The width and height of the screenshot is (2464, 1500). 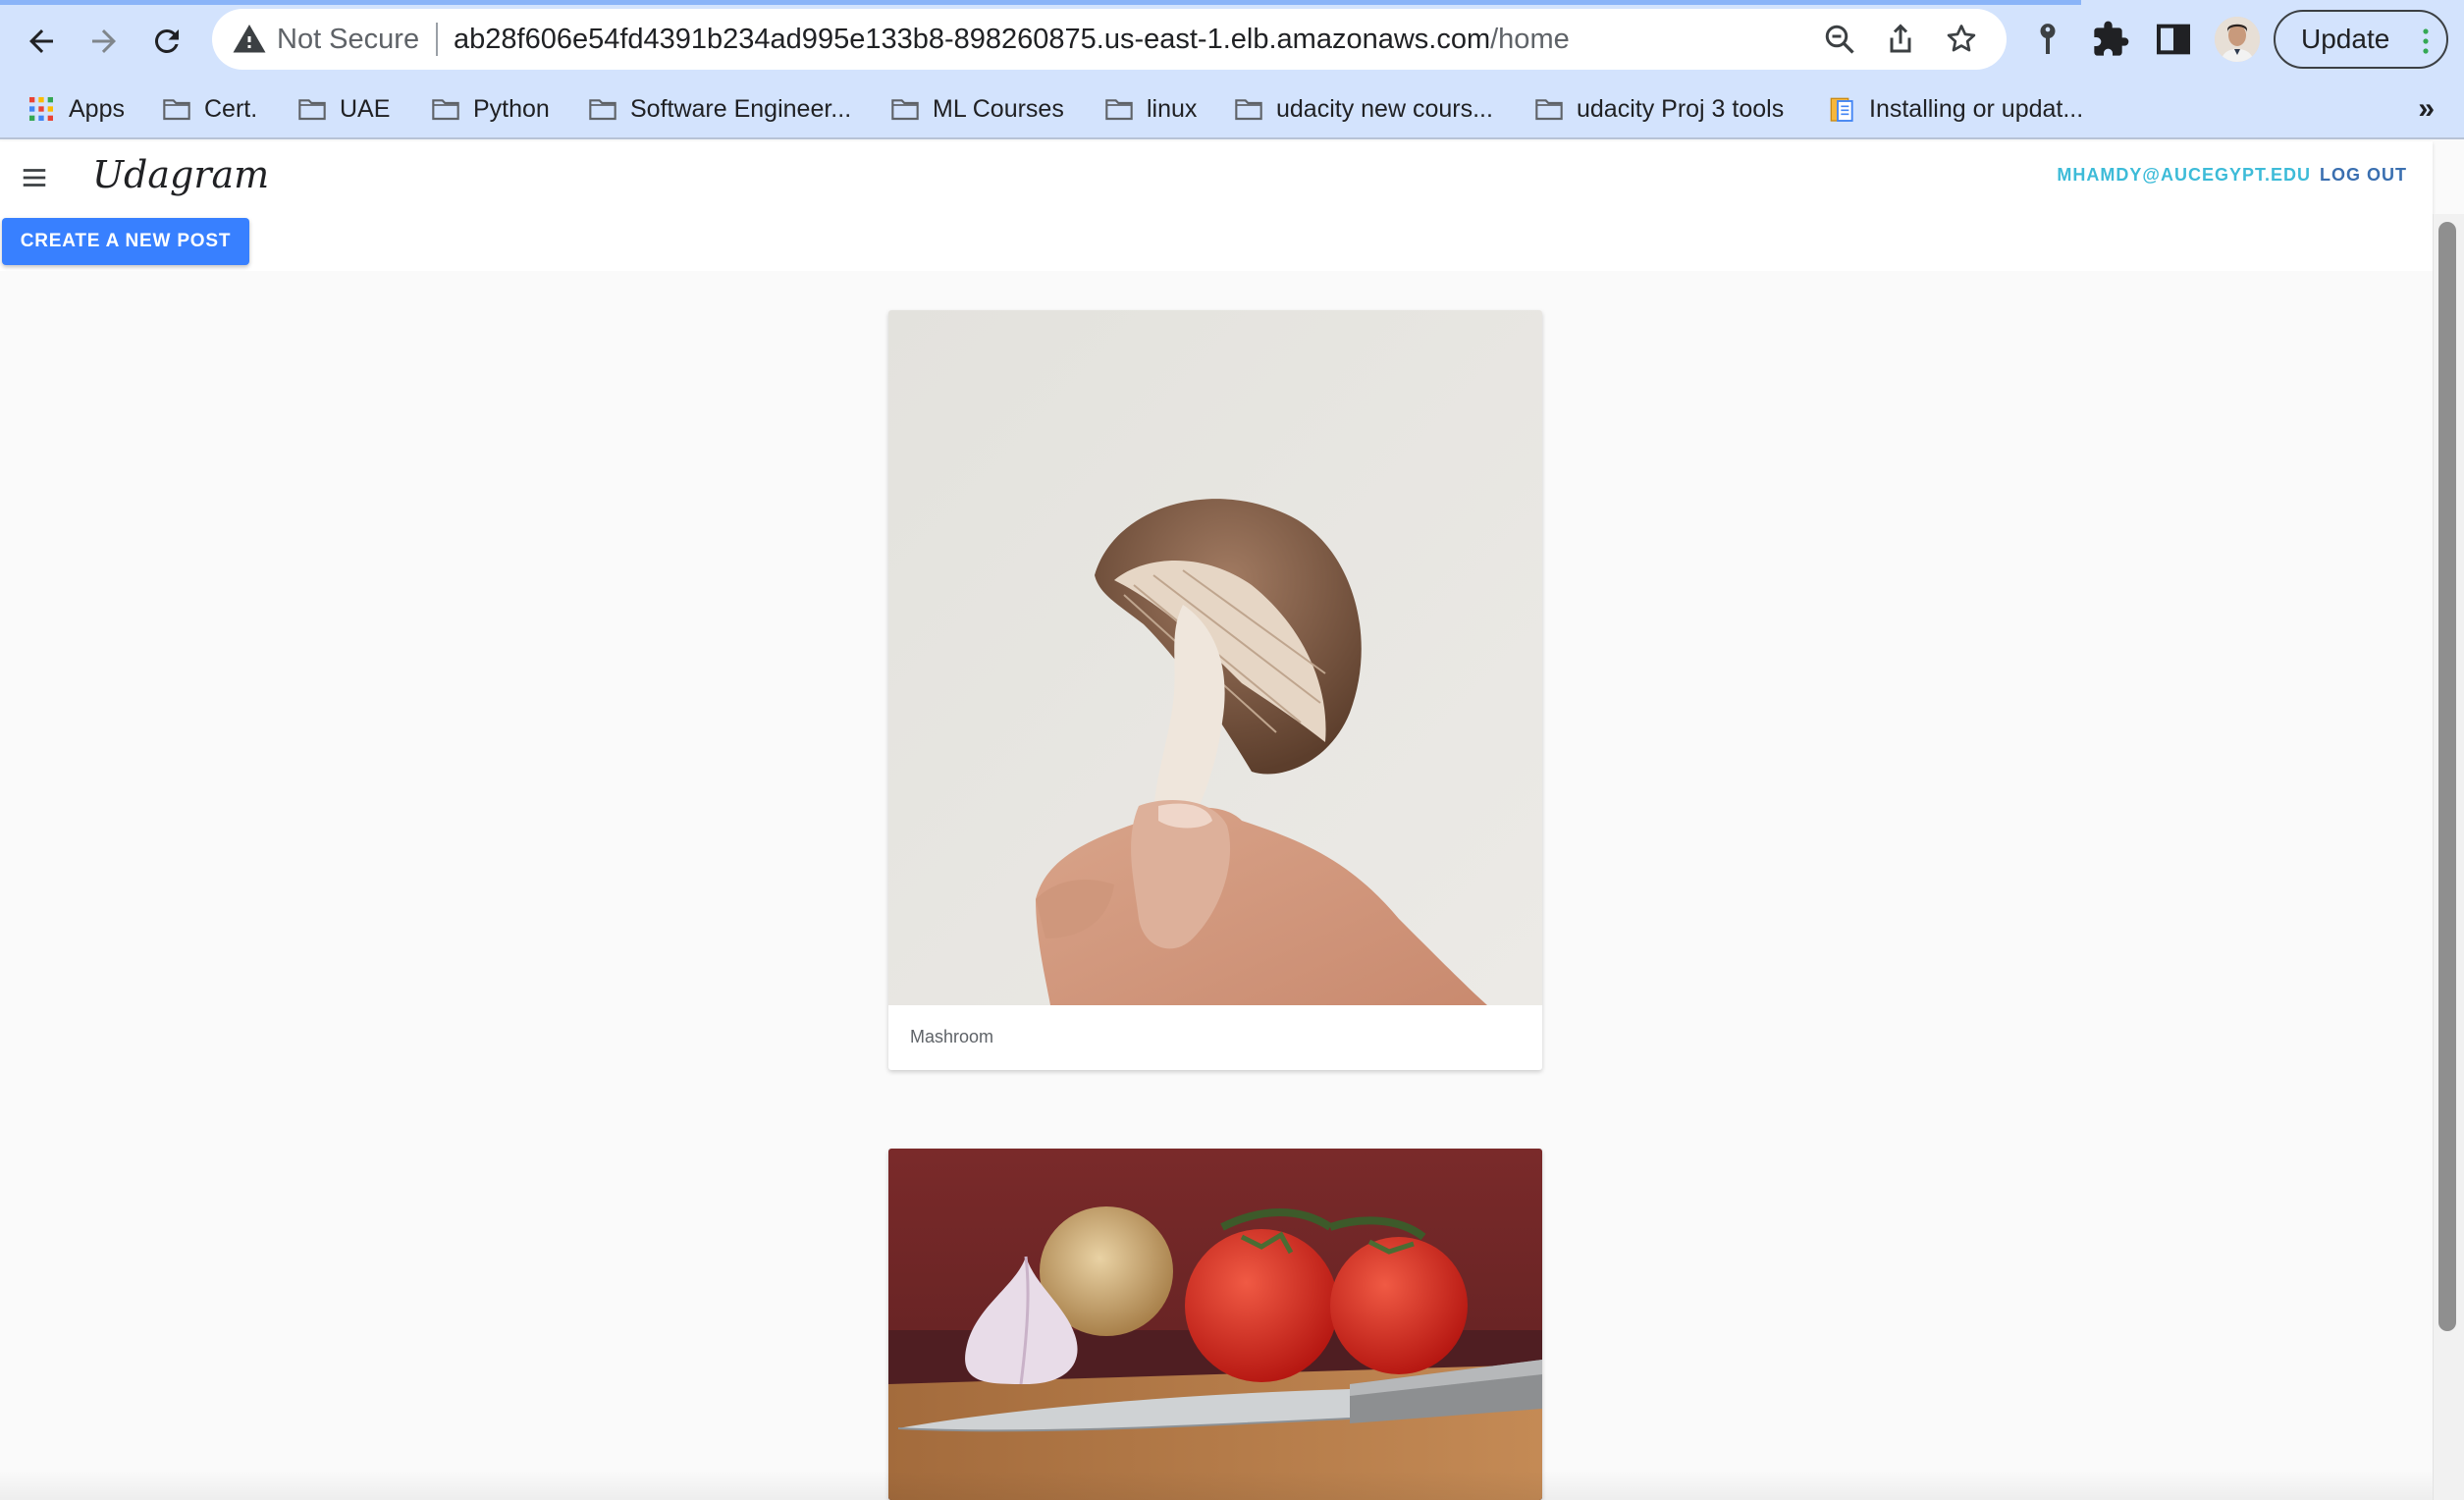 I want to click on feed-card: Mashroom, so click(x=1215, y=690).